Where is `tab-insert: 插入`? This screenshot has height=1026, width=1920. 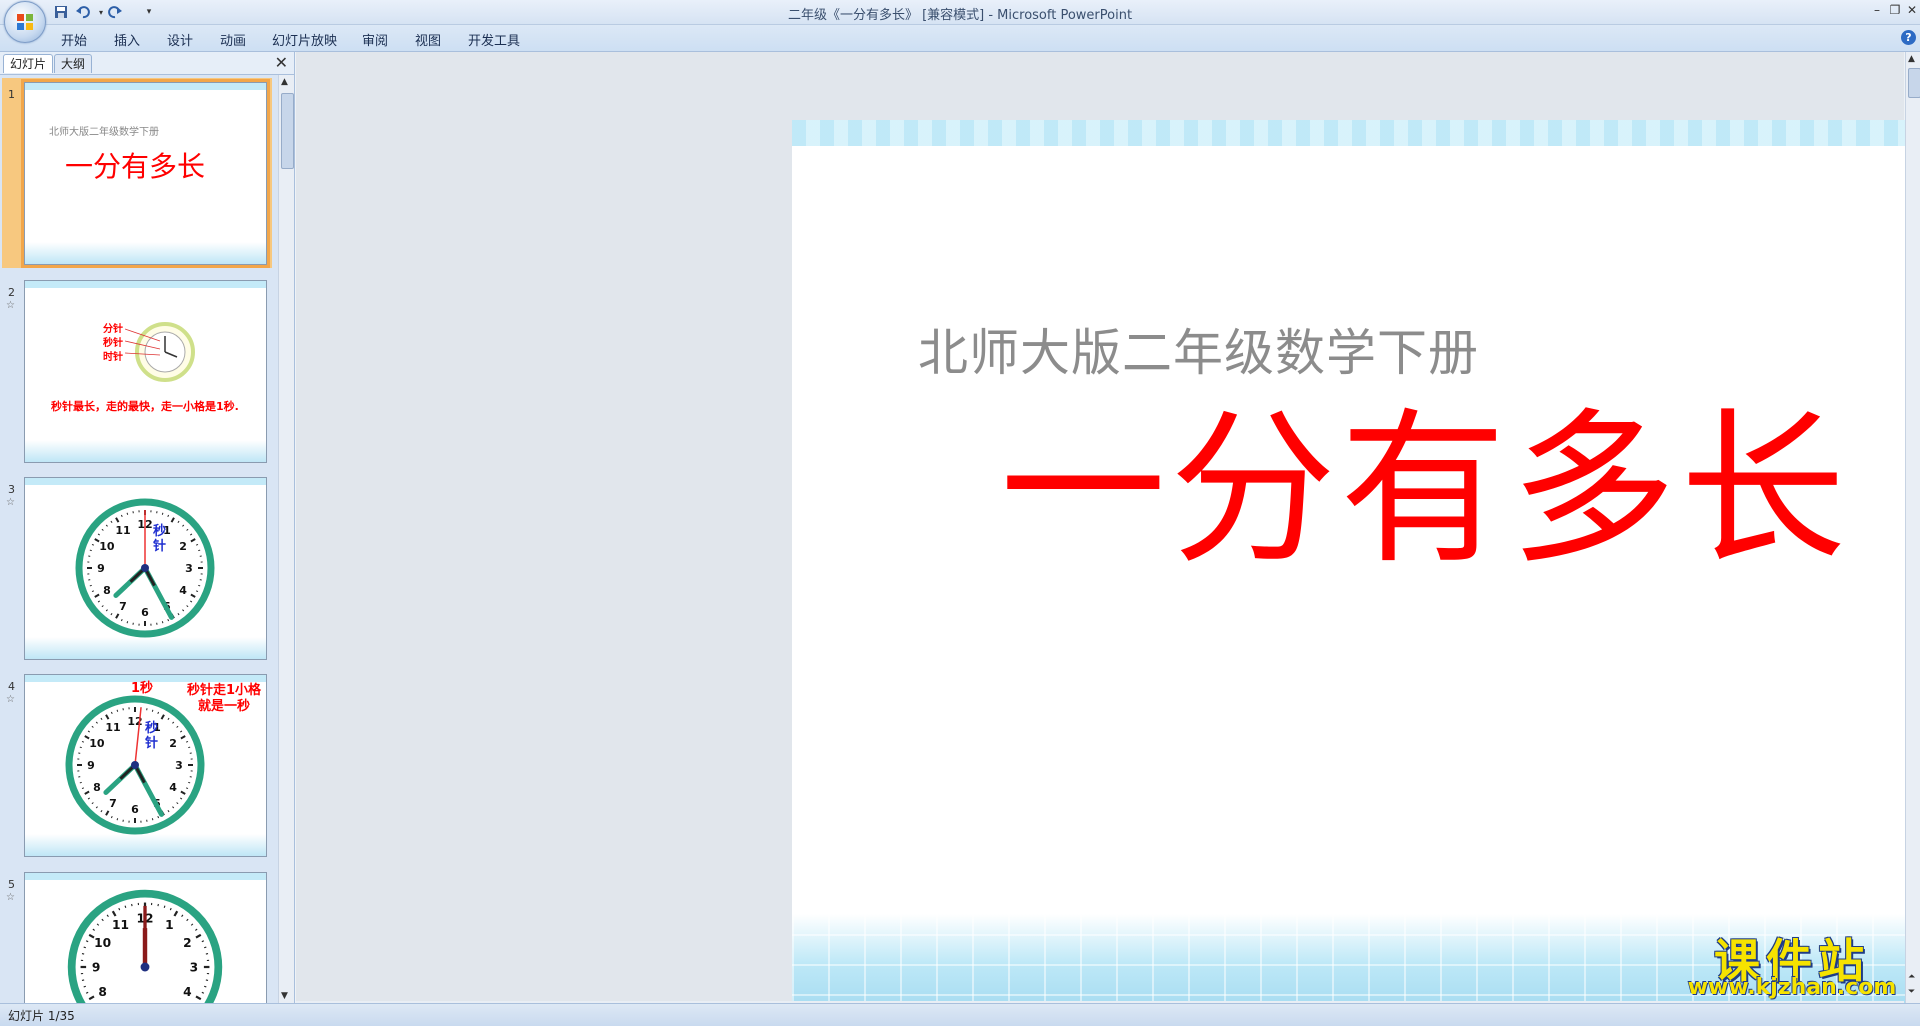 tab-insert: 插入 is located at coordinates (127, 39).